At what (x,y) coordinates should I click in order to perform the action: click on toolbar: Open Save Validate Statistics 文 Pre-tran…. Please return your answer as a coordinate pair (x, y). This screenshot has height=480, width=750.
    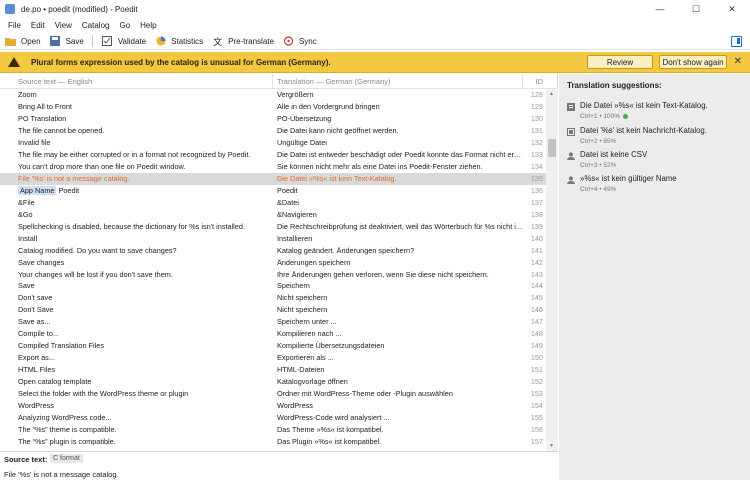
    Looking at the image, I should click on (375, 41).